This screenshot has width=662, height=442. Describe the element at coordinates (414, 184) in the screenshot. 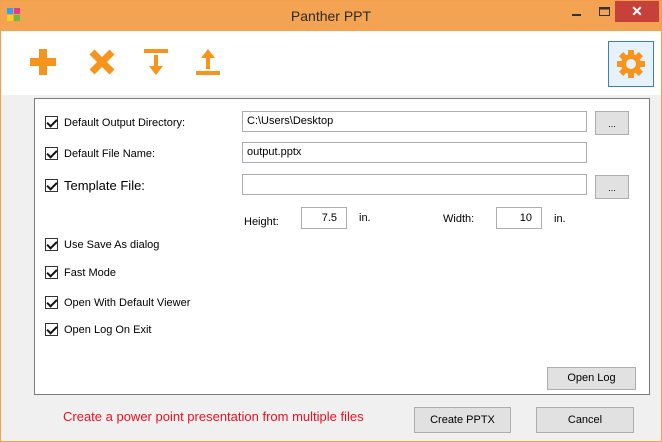

I see `template-file-input` at that location.